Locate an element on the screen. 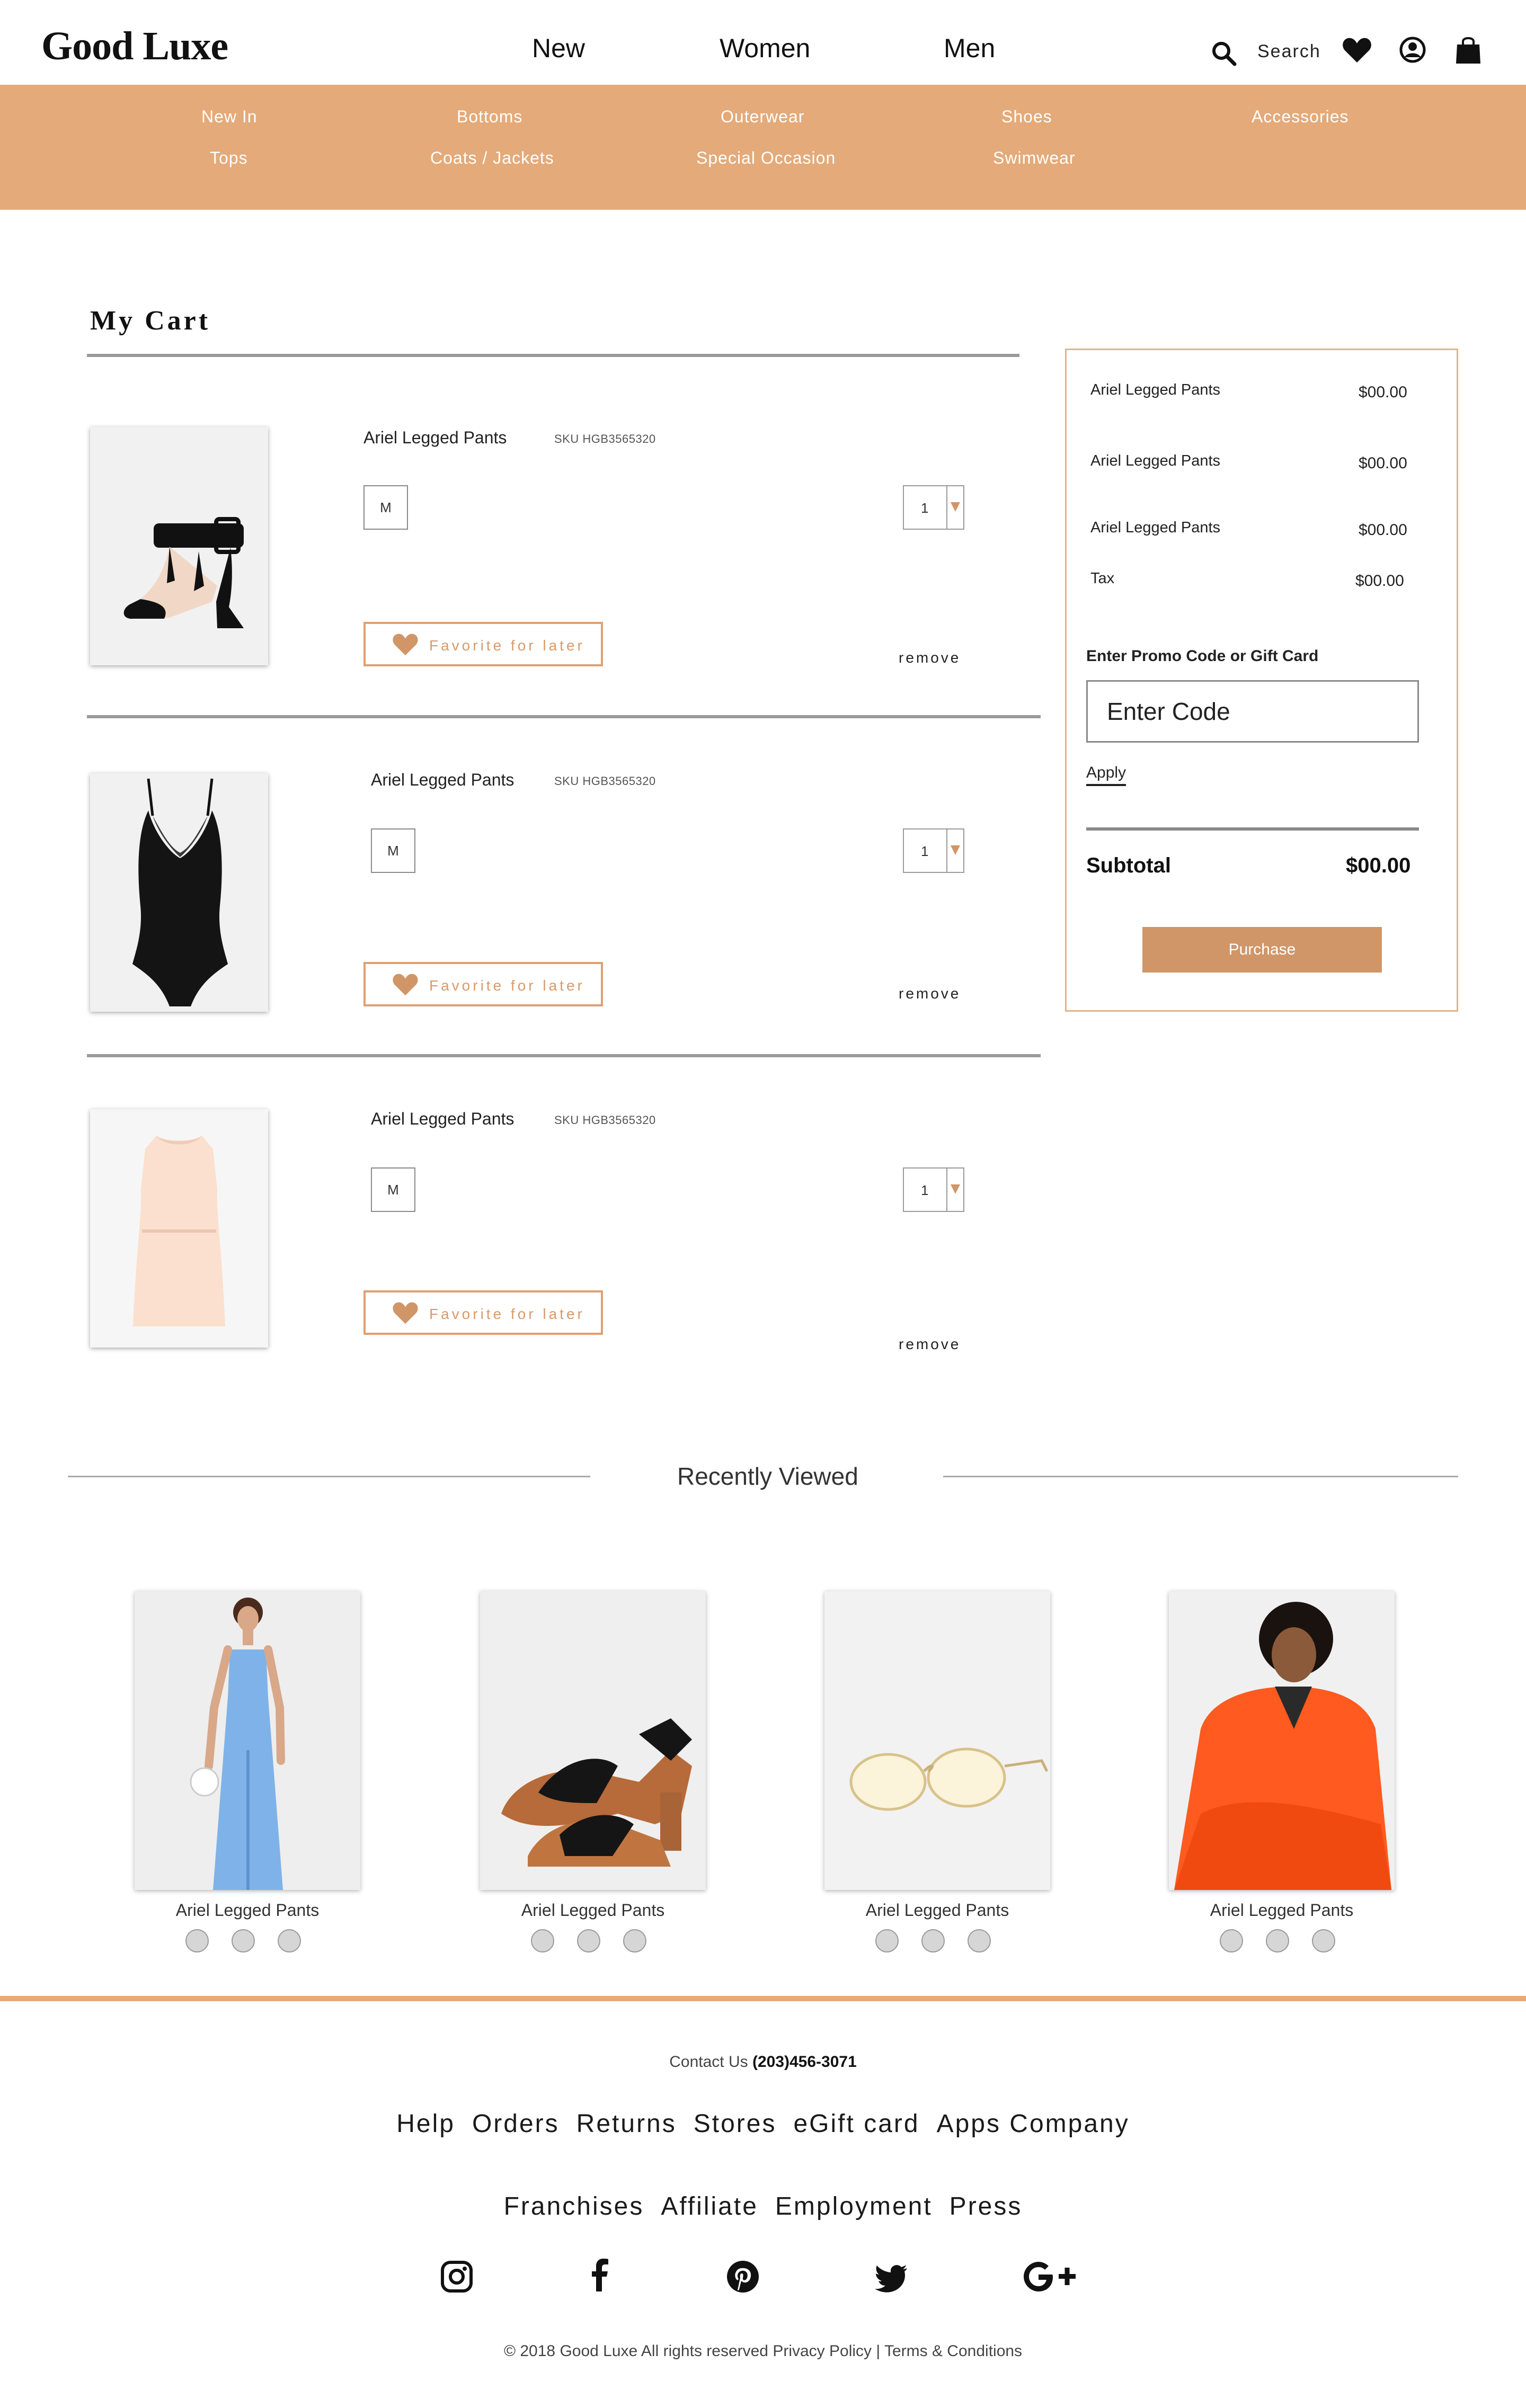 The width and height of the screenshot is (1526, 2408). apply-button: Apply is located at coordinates (1106, 775).